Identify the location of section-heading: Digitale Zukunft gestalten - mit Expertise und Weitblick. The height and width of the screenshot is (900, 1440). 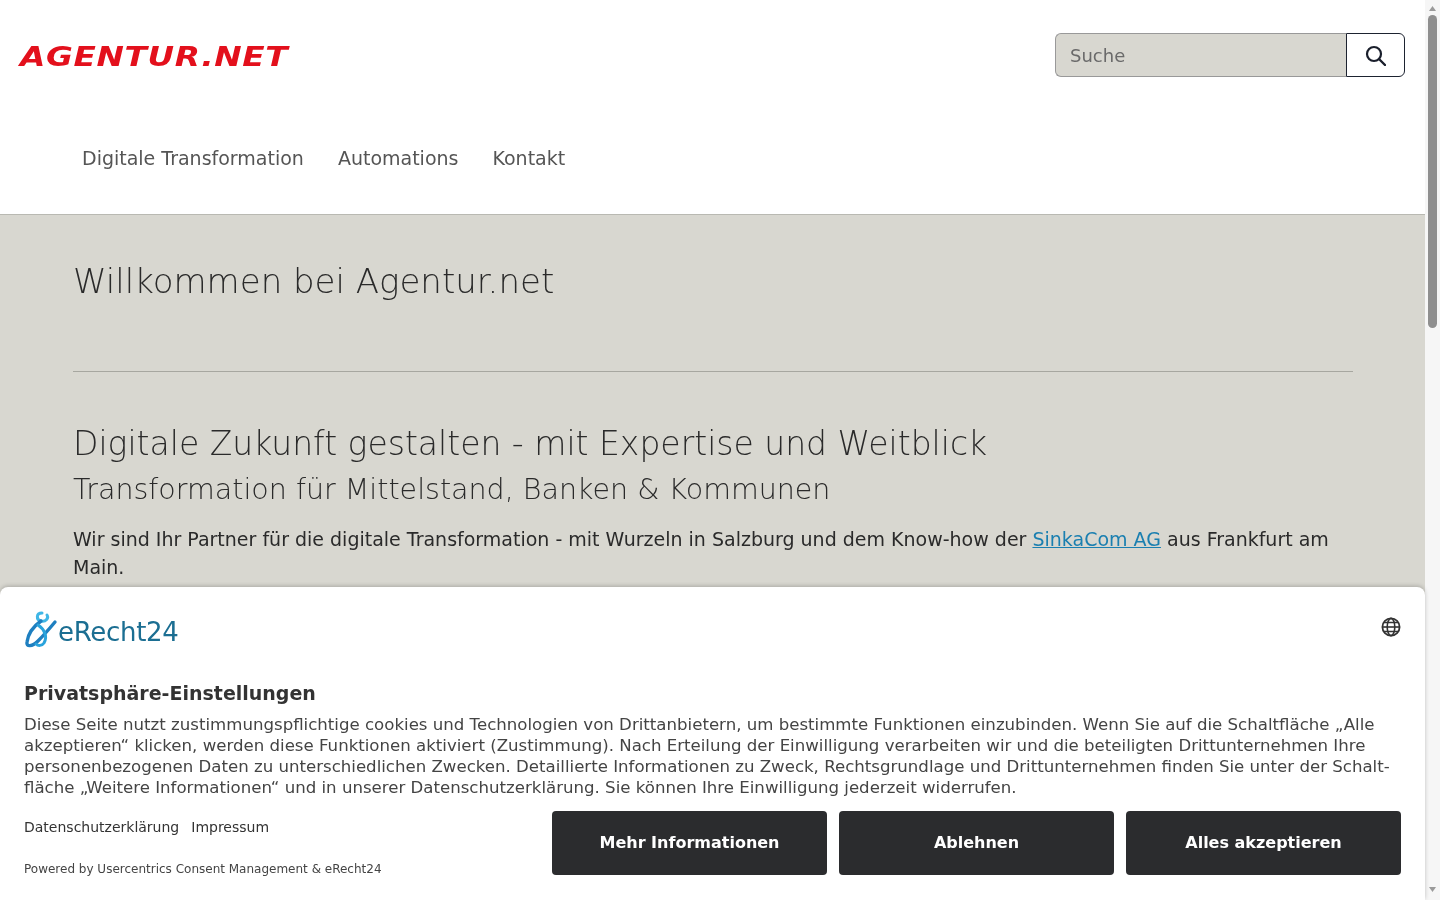
(531, 443).